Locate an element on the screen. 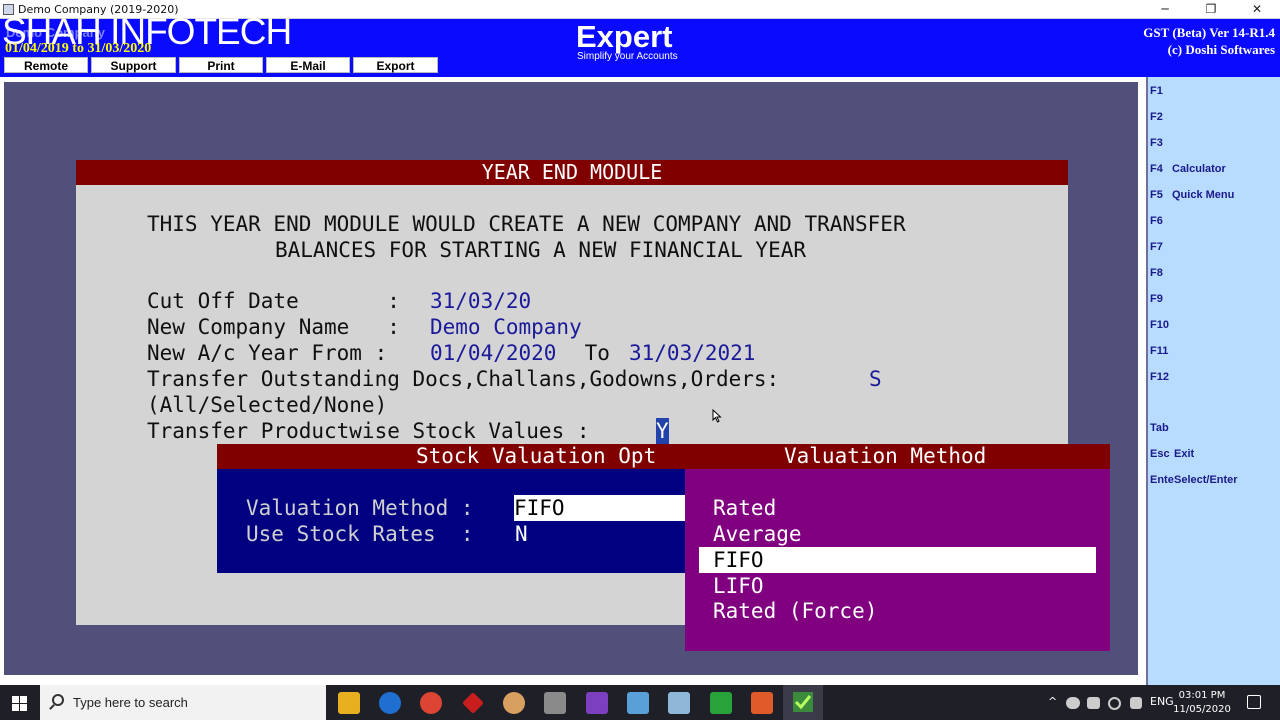 This screenshot has width=1280, height=720. notepad-icon is located at coordinates (679, 703).